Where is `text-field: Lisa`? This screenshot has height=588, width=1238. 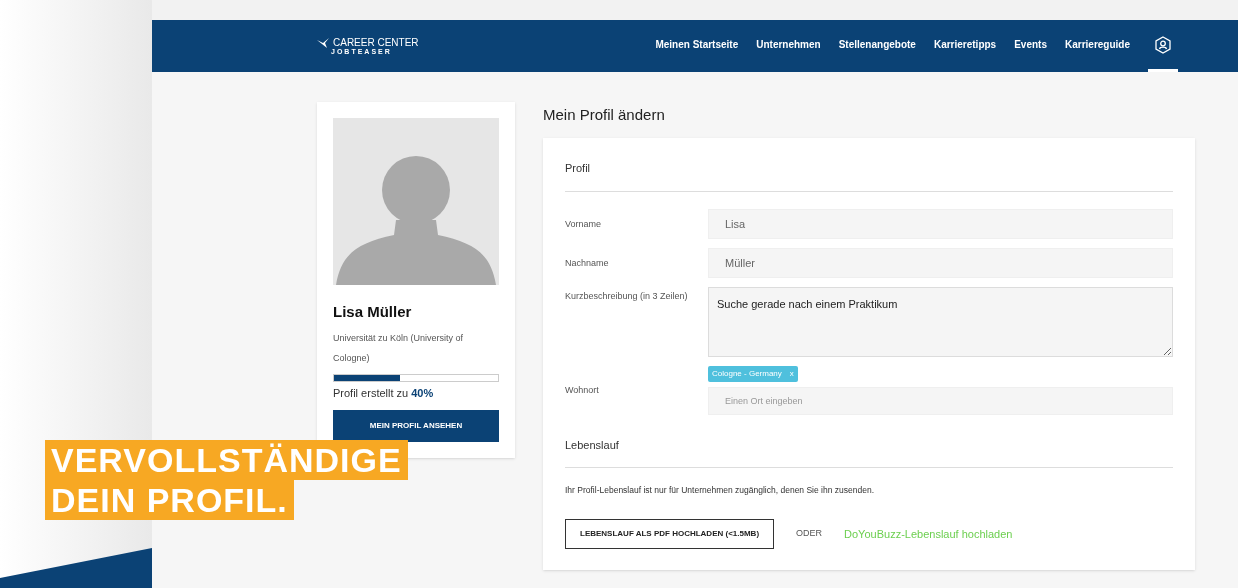
text-field: Lisa is located at coordinates (940, 223).